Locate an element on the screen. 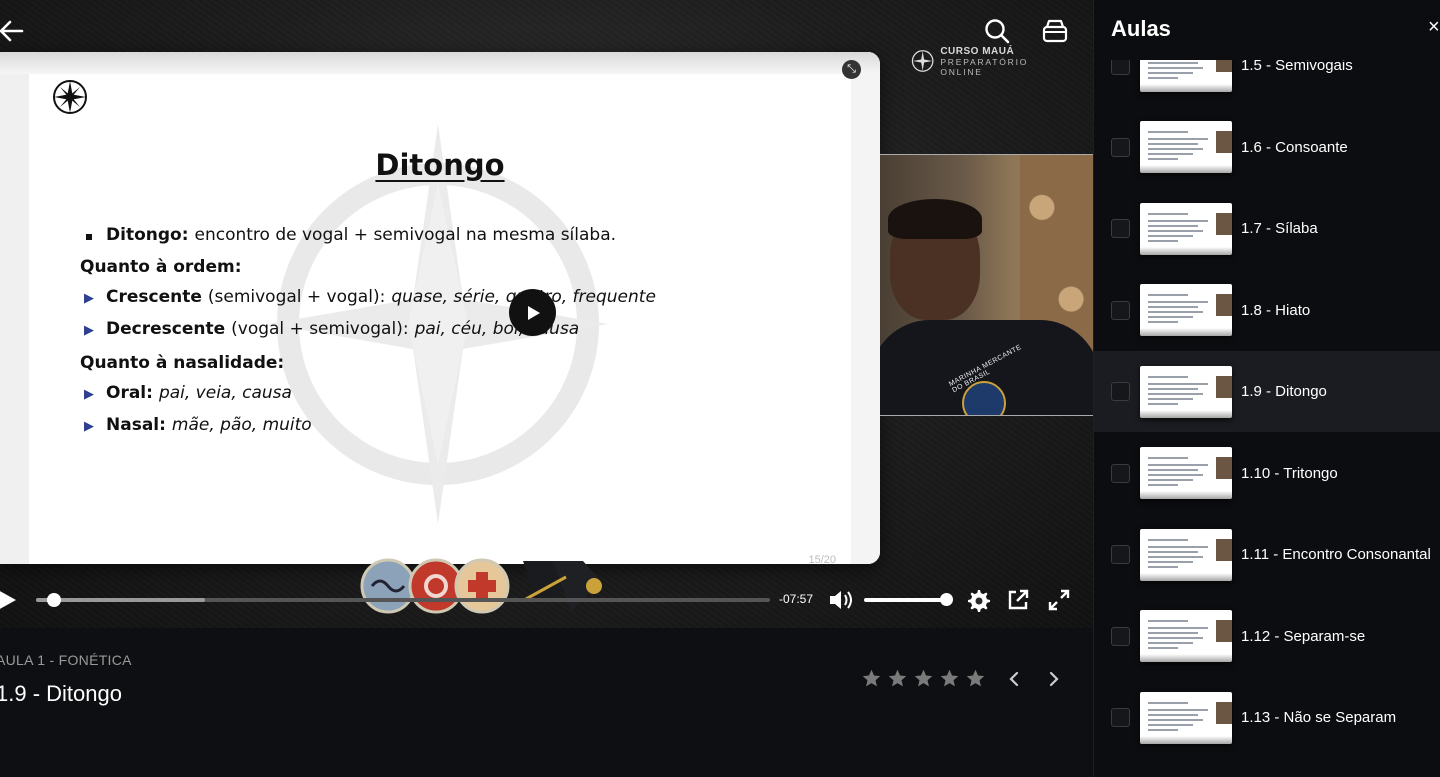 Image resolution: width=1440 pixels, height=777 pixels. lesson-list-item: 1.9 - Ditongo is located at coordinates (1267, 391).